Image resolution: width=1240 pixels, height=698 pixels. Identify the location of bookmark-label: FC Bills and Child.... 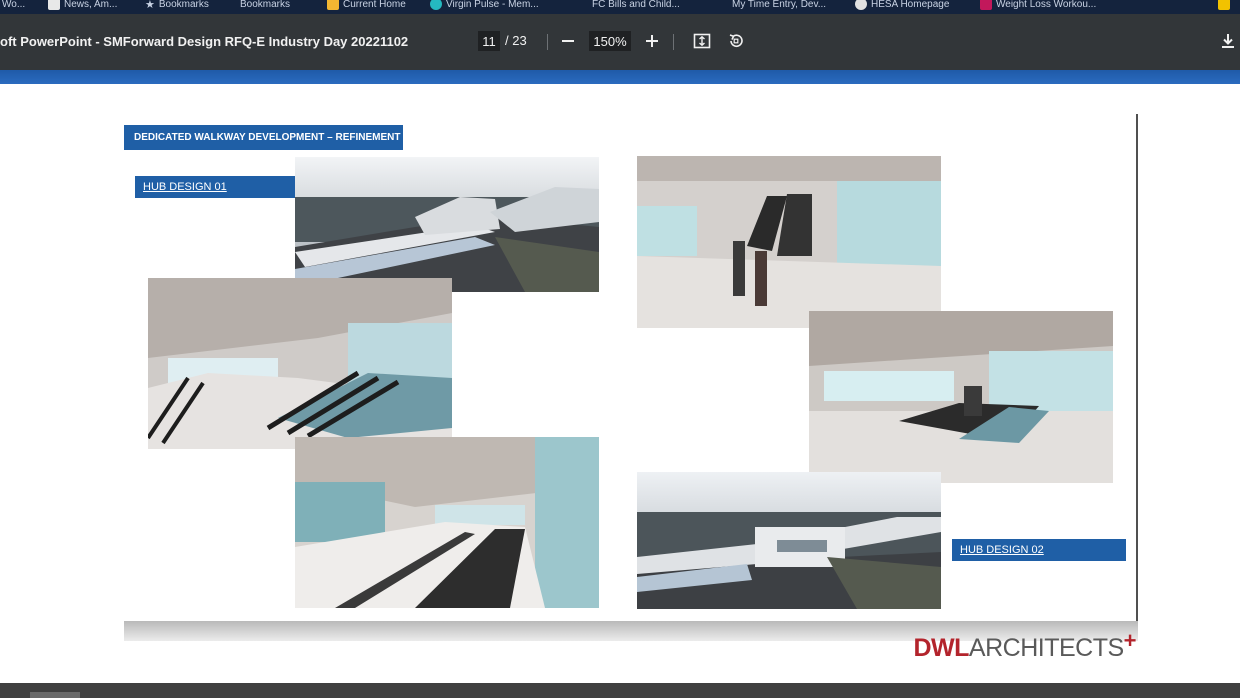
(636, 5).